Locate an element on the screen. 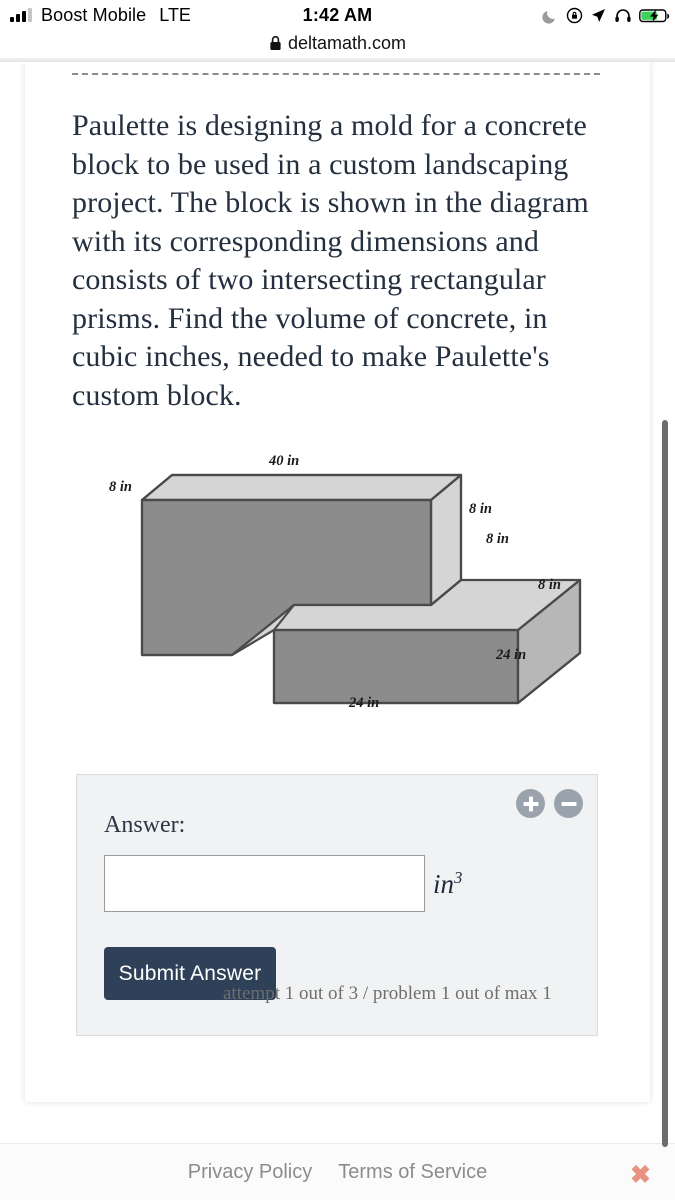 Image resolution: width=675 pixels, height=1200 pixels. page-footer: Privacy Policy Terms of Service is located at coordinates (337, 1172).